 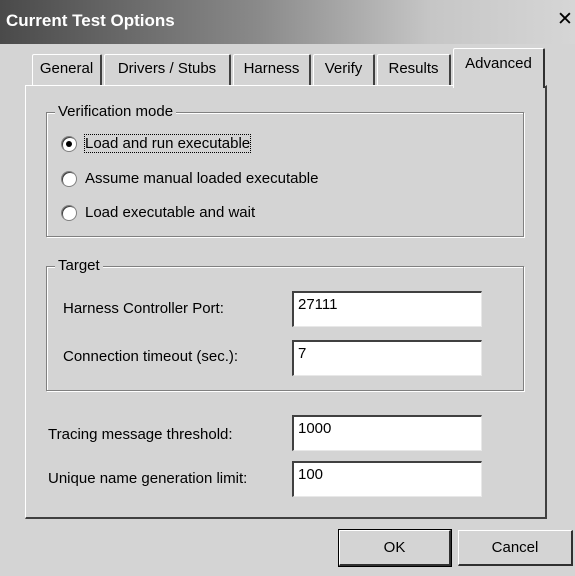 I want to click on tab-label: General, so click(x=66, y=68).